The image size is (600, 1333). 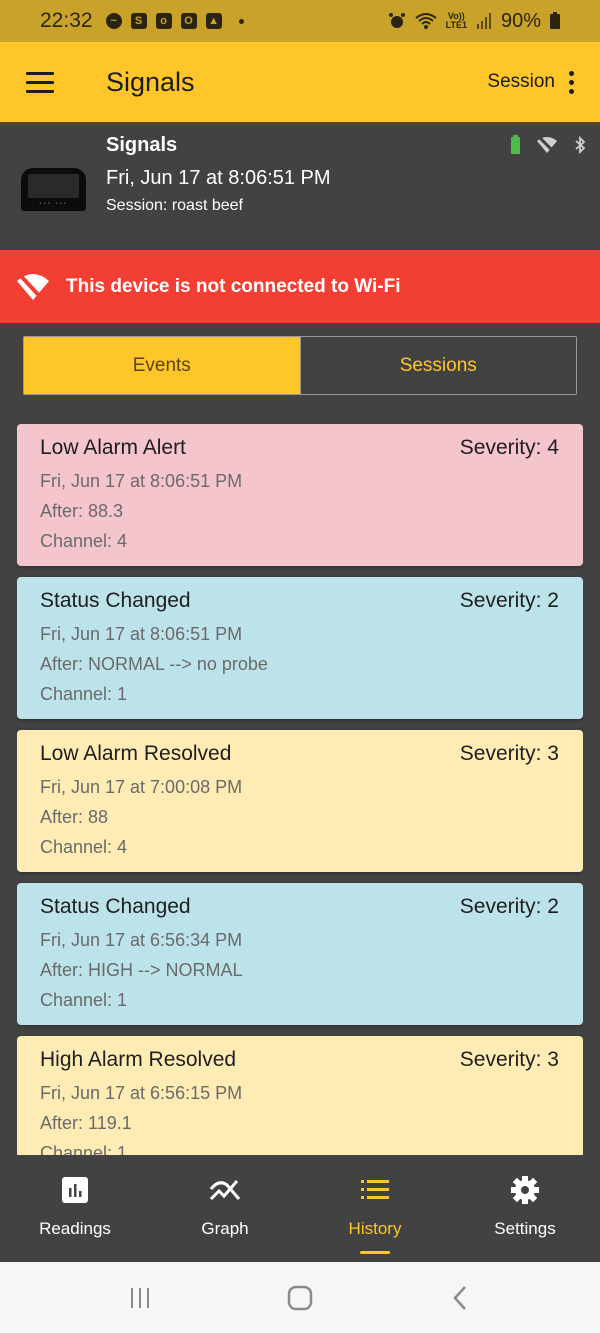 What do you see at coordinates (53, 189) in the screenshot?
I see `device-image: ▪▪▪ ▪▪▪` at bounding box center [53, 189].